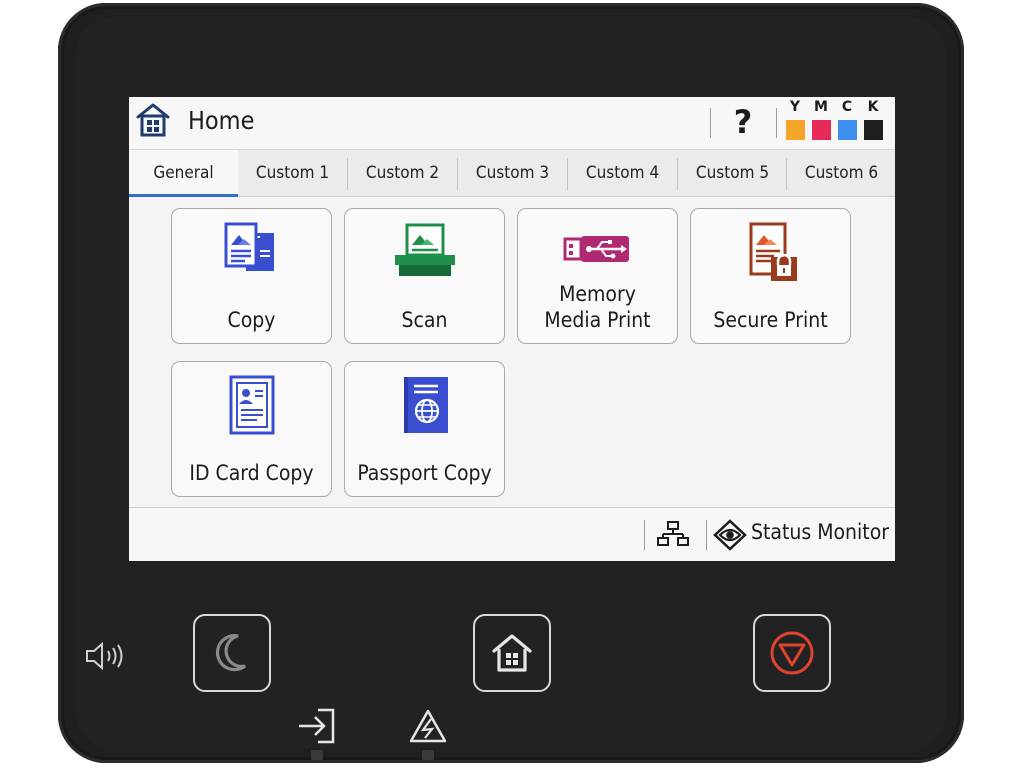  I want to click on tab-custom-6: Custom 6, so click(841, 173).